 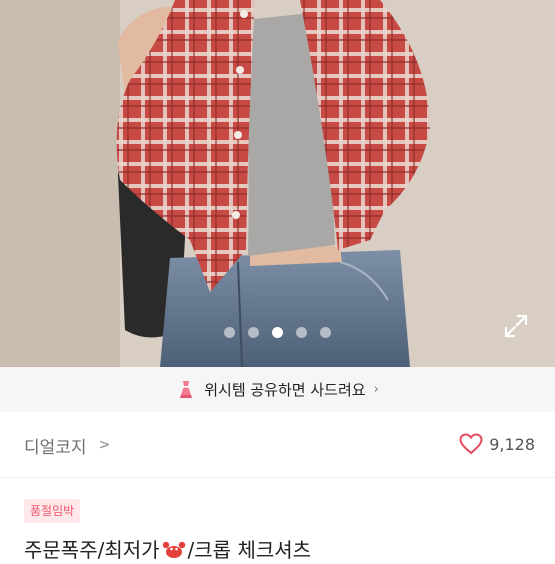 I want to click on carousel-dot-active, so click(x=277, y=332).